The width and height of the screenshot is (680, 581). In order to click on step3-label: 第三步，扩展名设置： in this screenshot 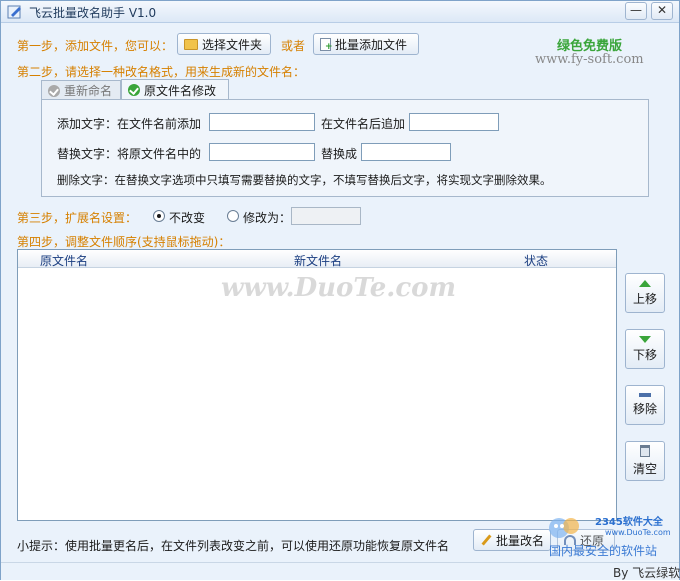, I will do `click(77, 218)`.